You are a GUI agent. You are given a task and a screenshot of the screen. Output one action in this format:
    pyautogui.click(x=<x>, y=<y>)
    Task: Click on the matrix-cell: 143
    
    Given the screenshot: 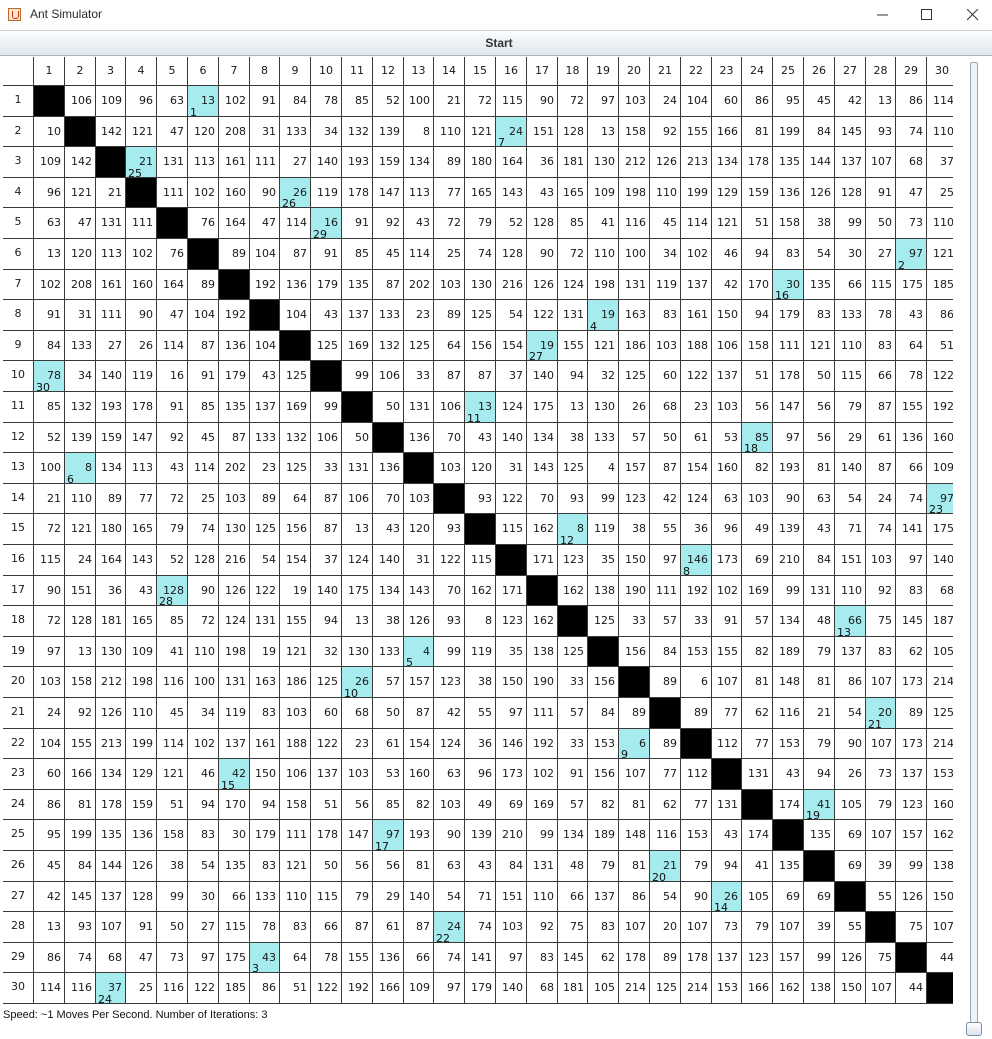 What is the action you would take?
    pyautogui.click(x=419, y=591)
    